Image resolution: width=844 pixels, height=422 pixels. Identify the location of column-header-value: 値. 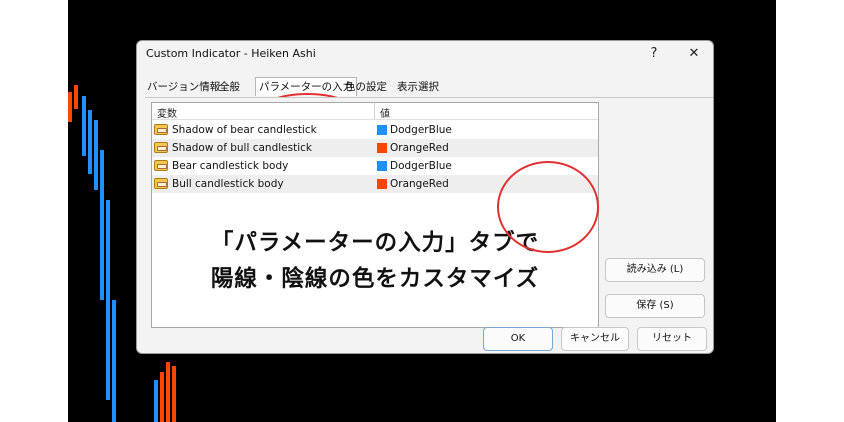
(385, 112).